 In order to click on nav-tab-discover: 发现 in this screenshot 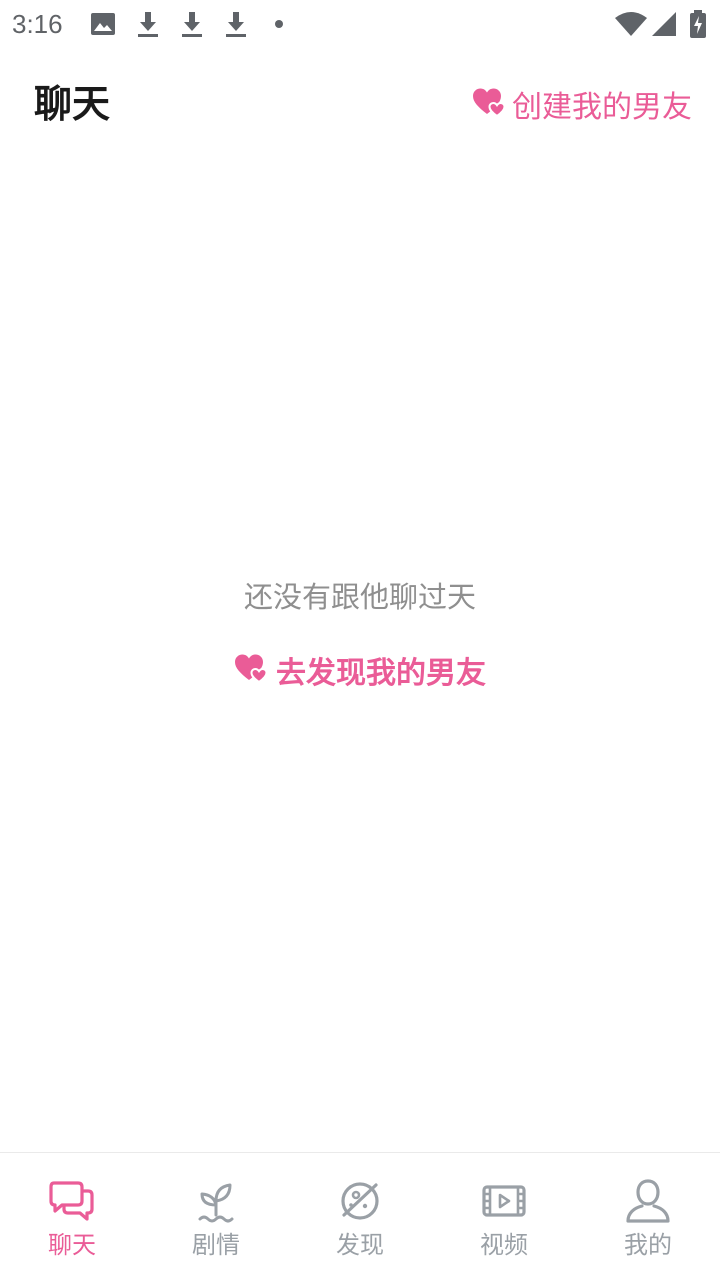, I will do `click(360, 1216)`.